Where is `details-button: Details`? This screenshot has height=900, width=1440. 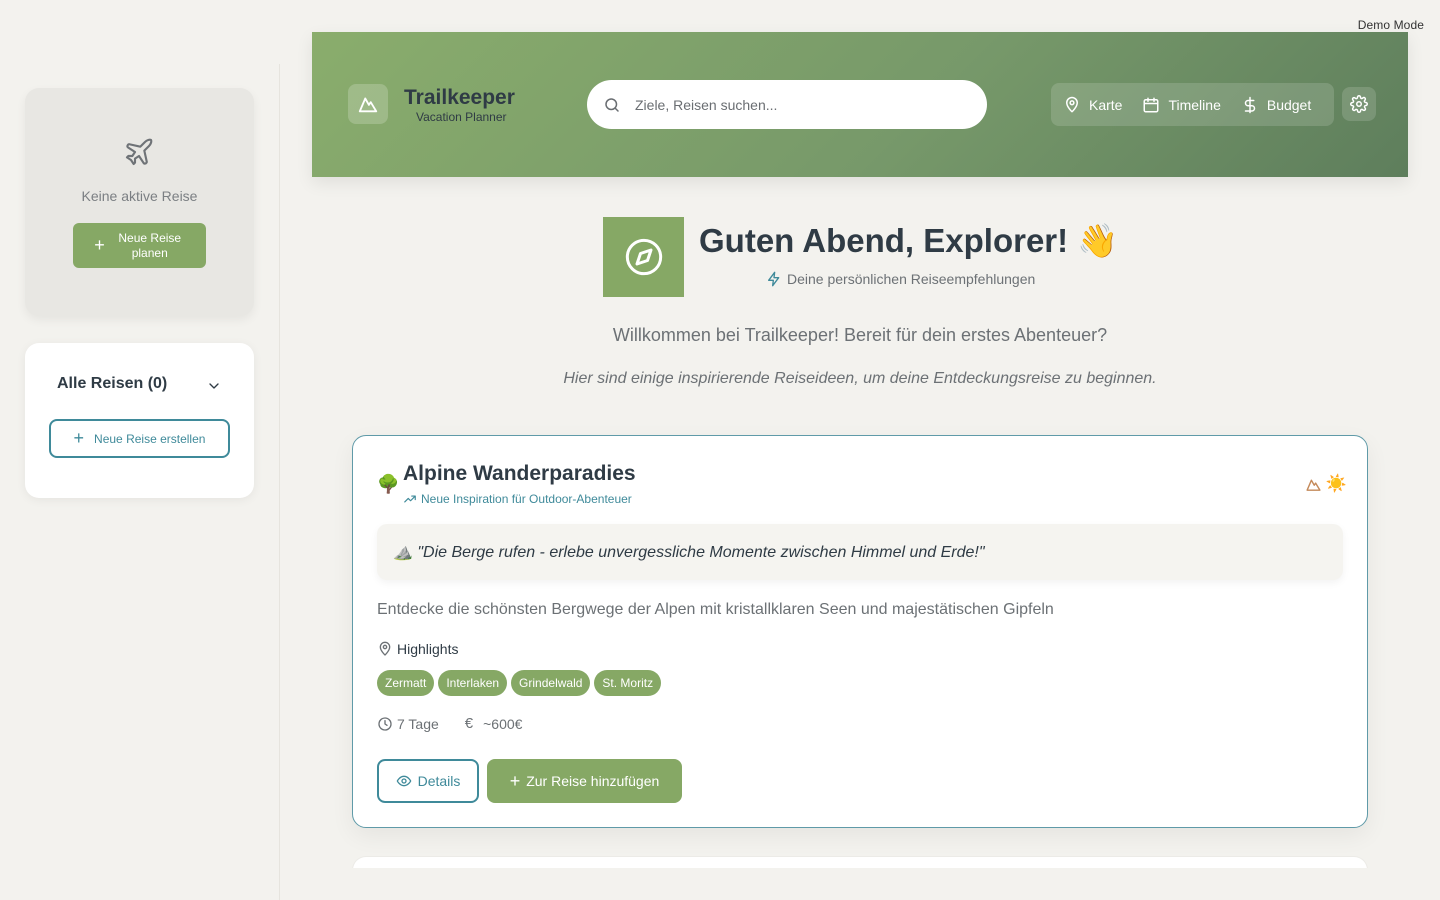 details-button: Details is located at coordinates (428, 781).